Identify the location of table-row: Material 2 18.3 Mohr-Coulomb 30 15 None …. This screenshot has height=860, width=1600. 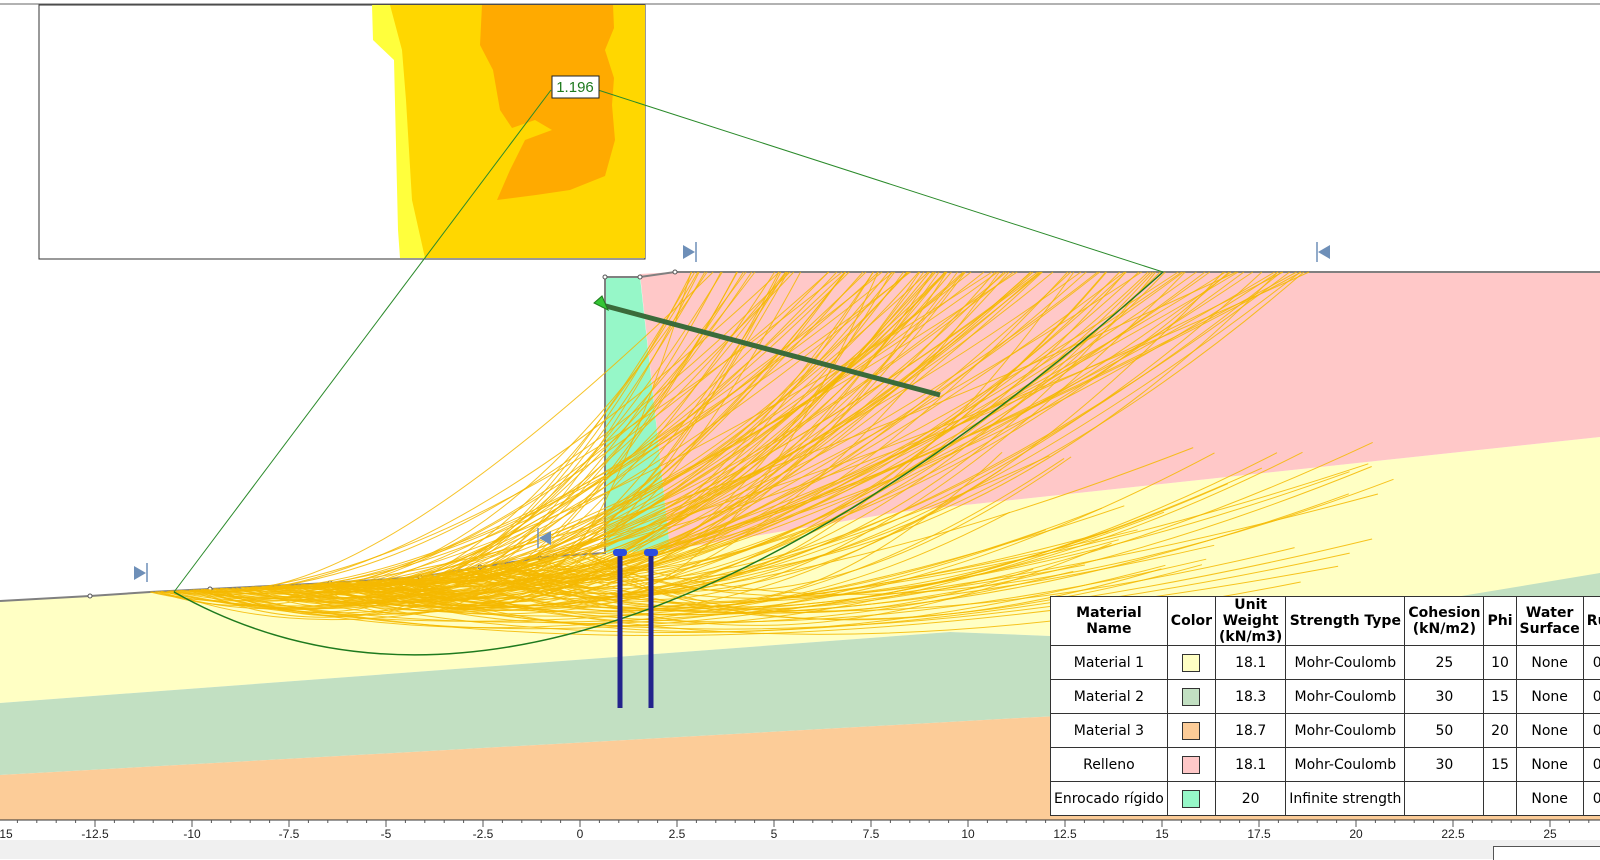
(1325, 697).